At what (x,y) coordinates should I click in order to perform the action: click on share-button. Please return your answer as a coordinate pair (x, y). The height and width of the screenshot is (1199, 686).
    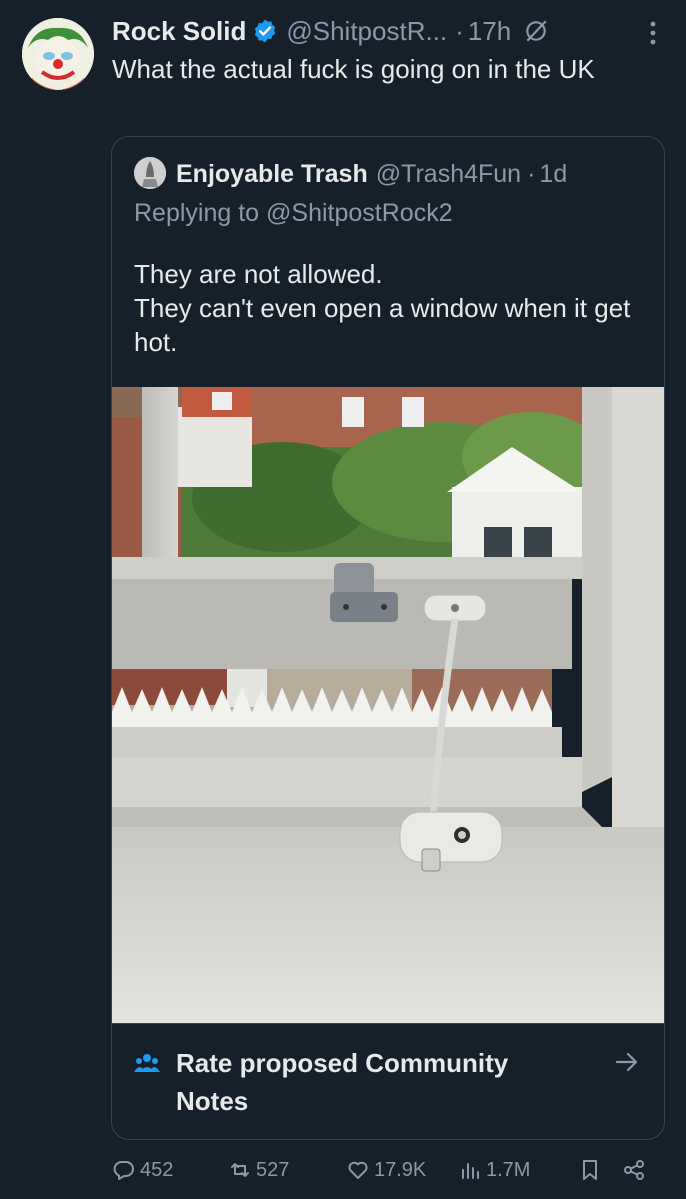
    Looking at the image, I should click on (636, 1170).